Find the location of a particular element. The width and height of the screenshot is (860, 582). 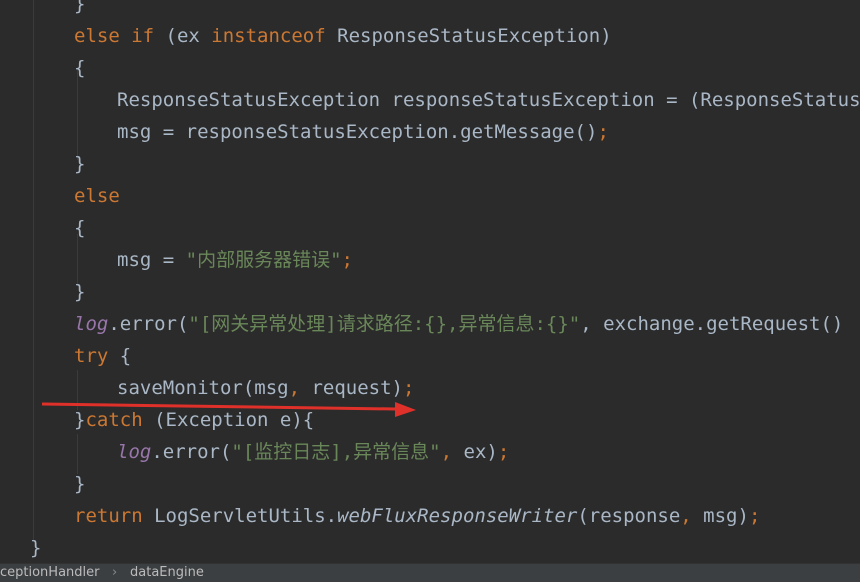

code-line: saveMonitor(msg, request); is located at coordinates (265, 388).